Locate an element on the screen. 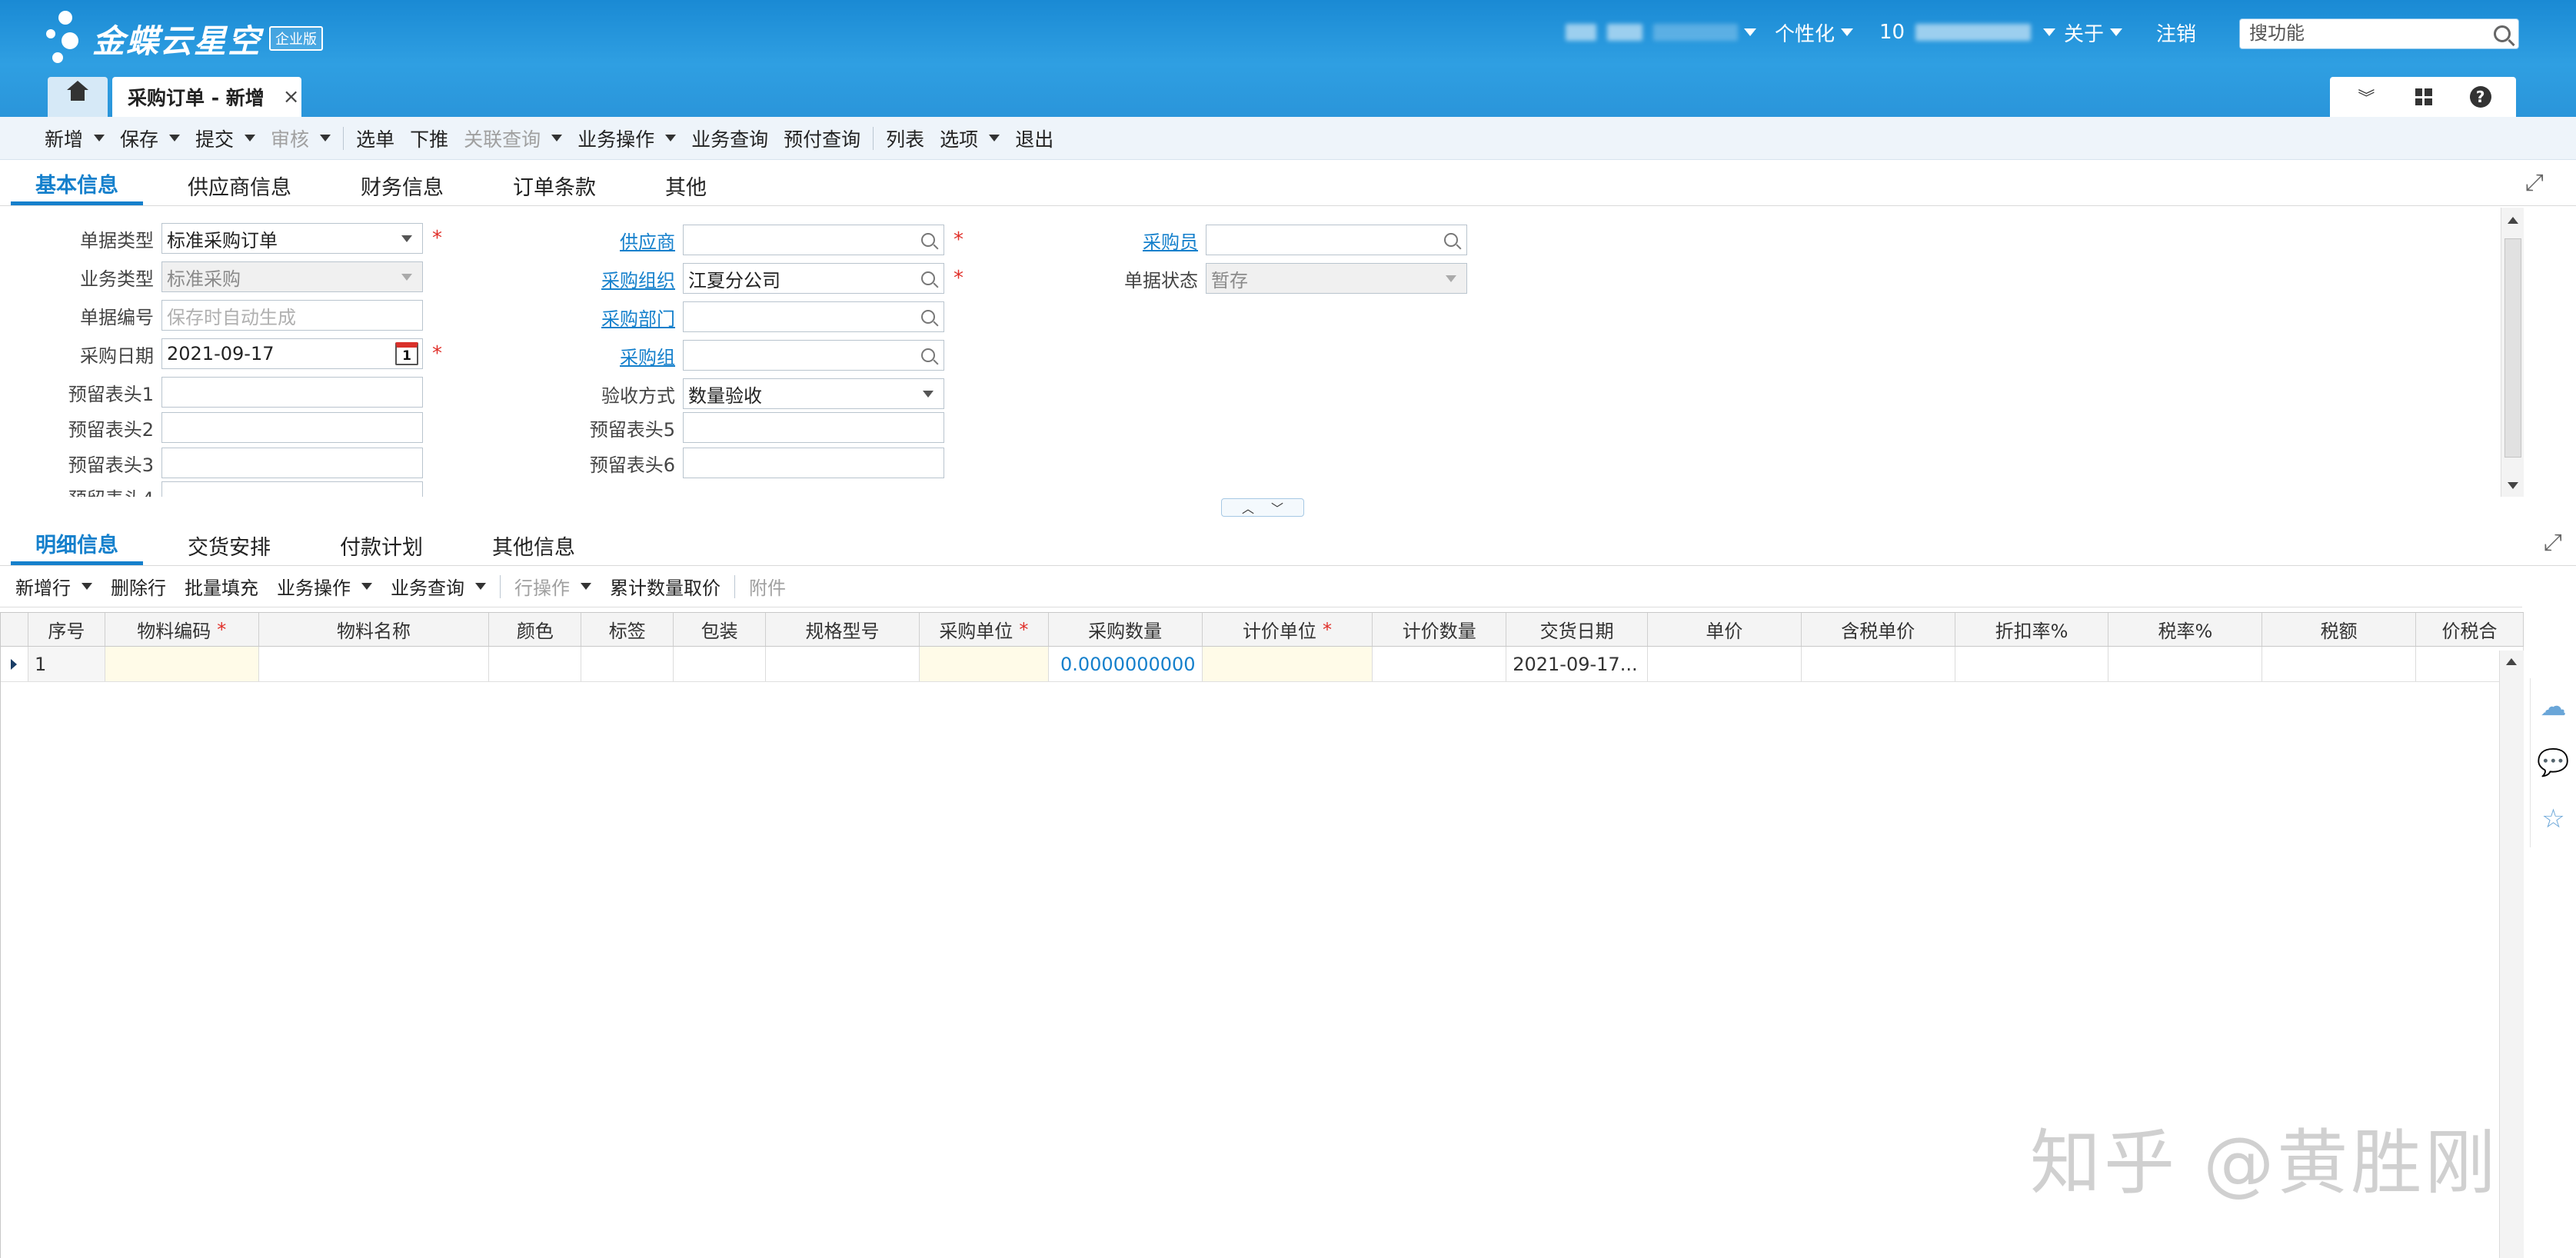 This screenshot has width=2576, height=1258. star-icon: ☆ is located at coordinates (2553, 819).